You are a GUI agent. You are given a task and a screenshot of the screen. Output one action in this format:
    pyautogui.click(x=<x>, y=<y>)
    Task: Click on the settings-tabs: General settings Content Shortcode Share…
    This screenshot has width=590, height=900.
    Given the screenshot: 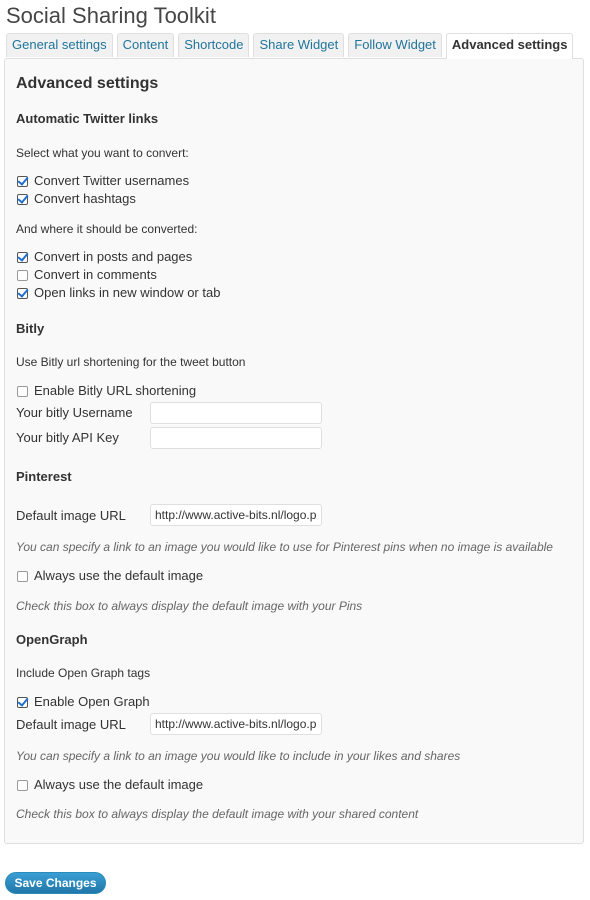 What is the action you would take?
    pyautogui.click(x=290, y=46)
    